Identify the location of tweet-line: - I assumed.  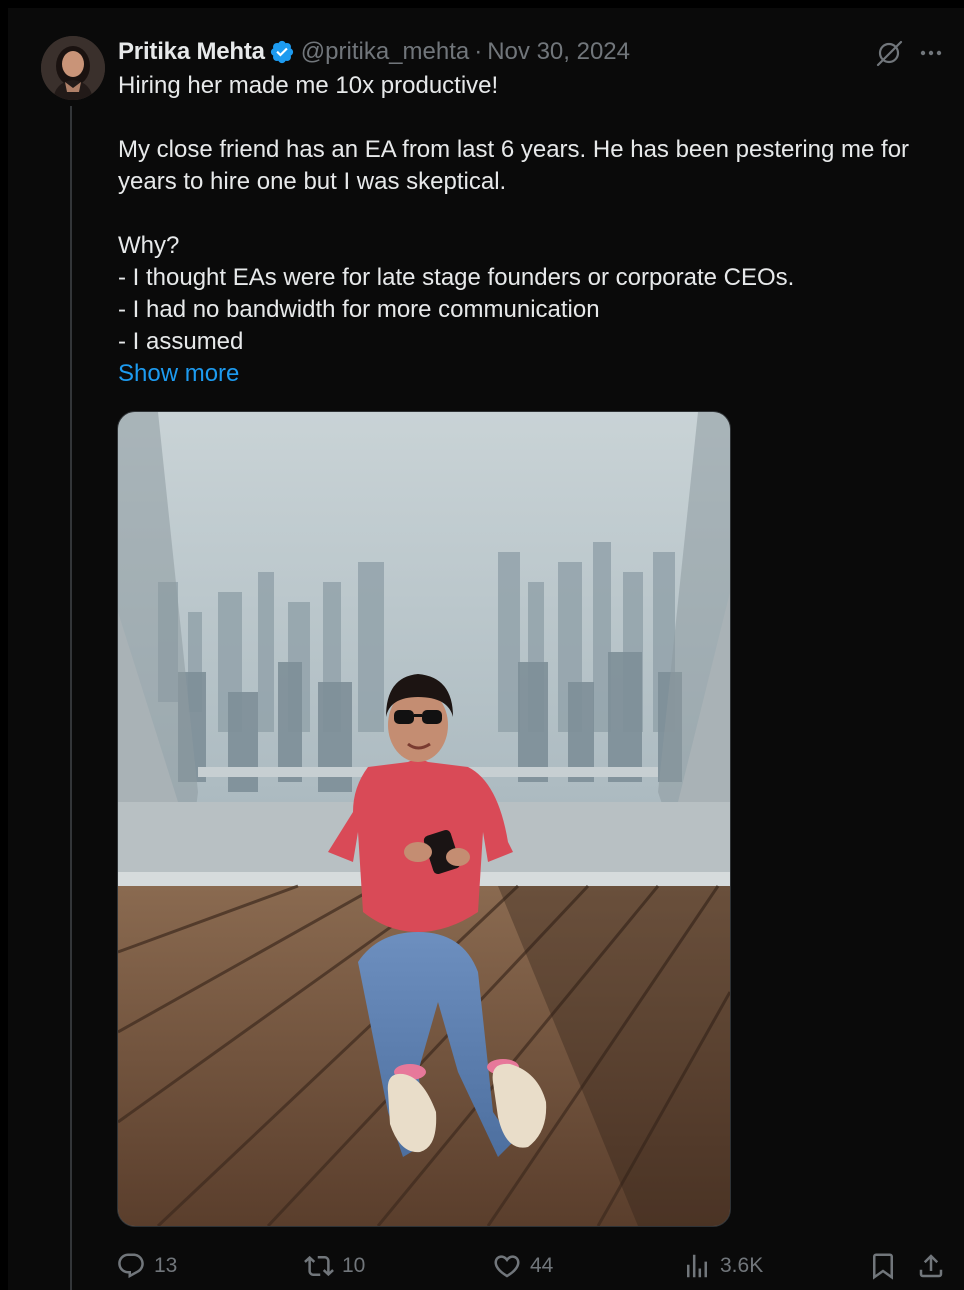
(181, 341).